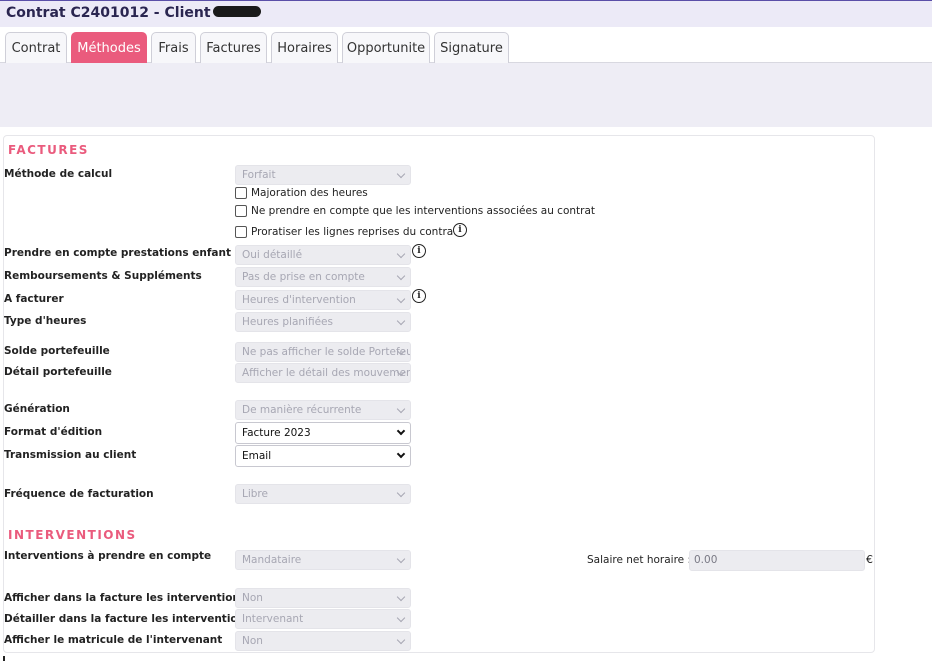  I want to click on solde-portefeuille-select: Ne pas afficher le solde Portefeuille, so click(323, 352).